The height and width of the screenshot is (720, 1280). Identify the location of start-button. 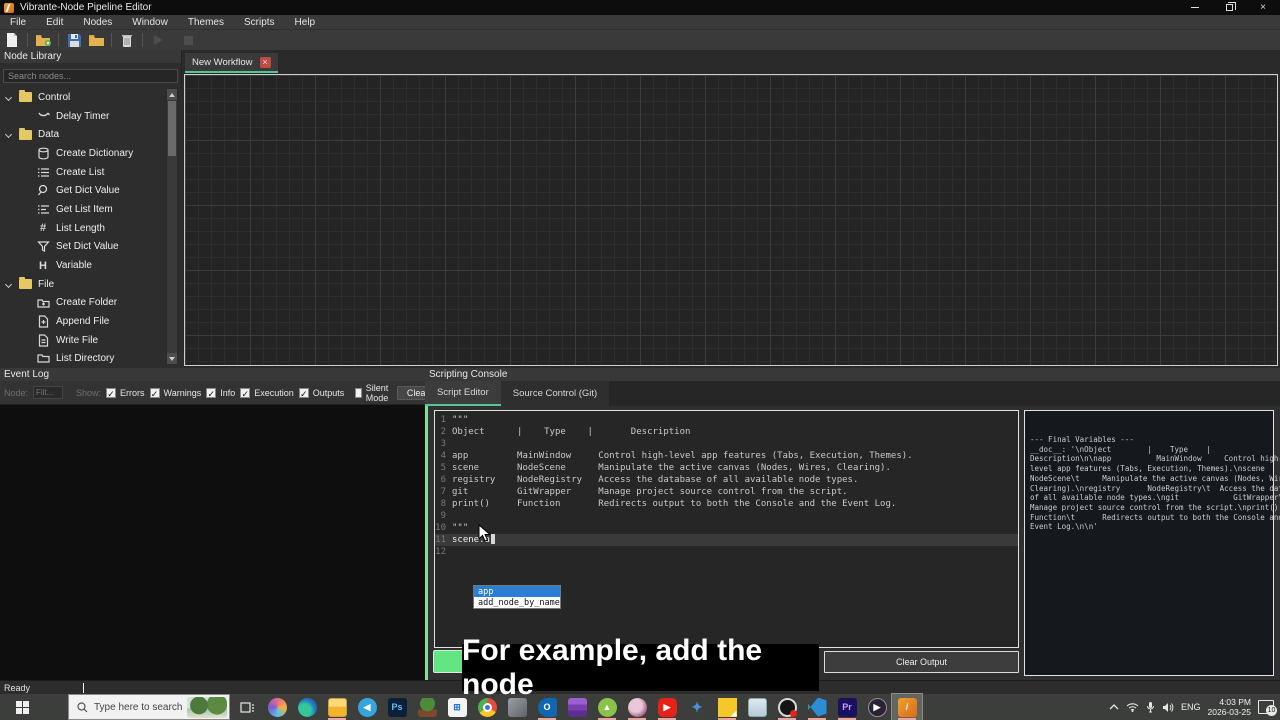
(22, 707).